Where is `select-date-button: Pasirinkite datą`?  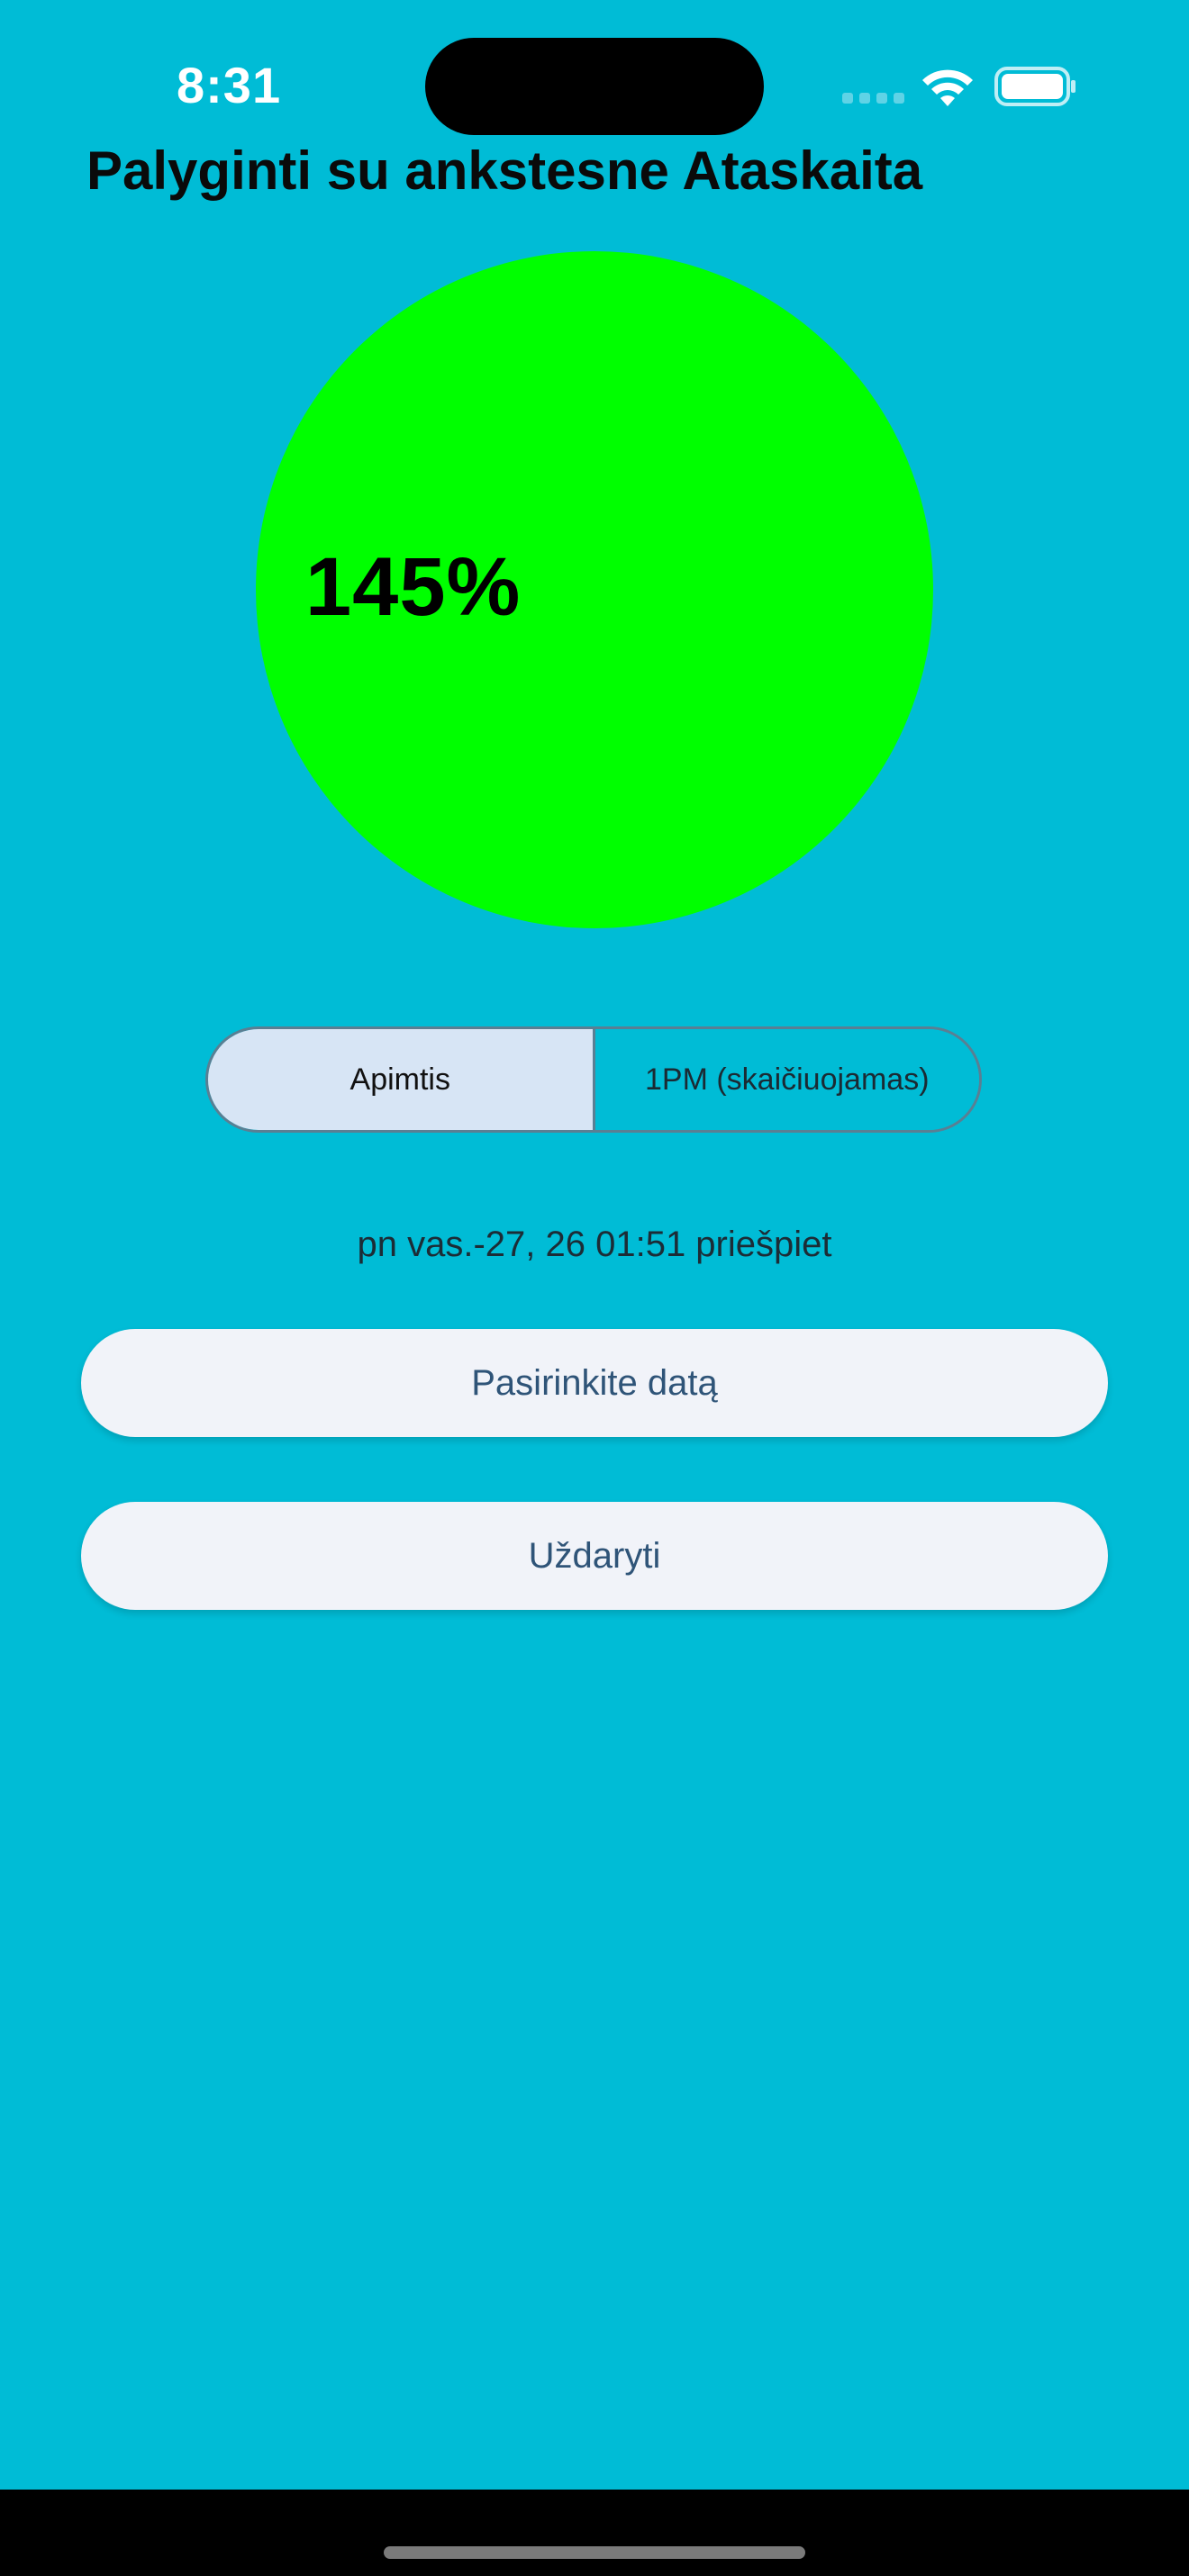
select-date-button: Pasirinkite datą is located at coordinates (594, 1383).